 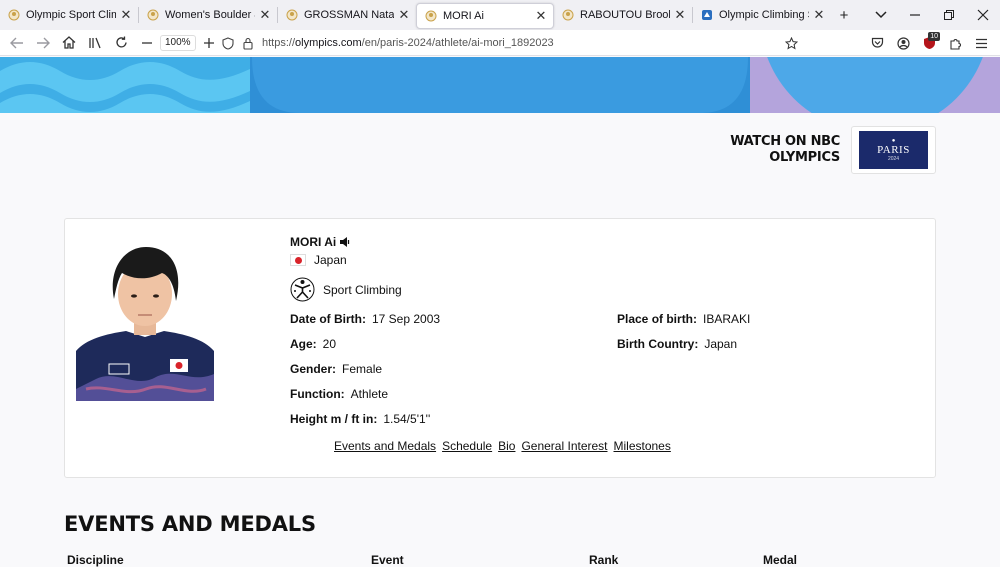 What do you see at coordinates (915, 15) in the screenshot?
I see `minimize-button` at bounding box center [915, 15].